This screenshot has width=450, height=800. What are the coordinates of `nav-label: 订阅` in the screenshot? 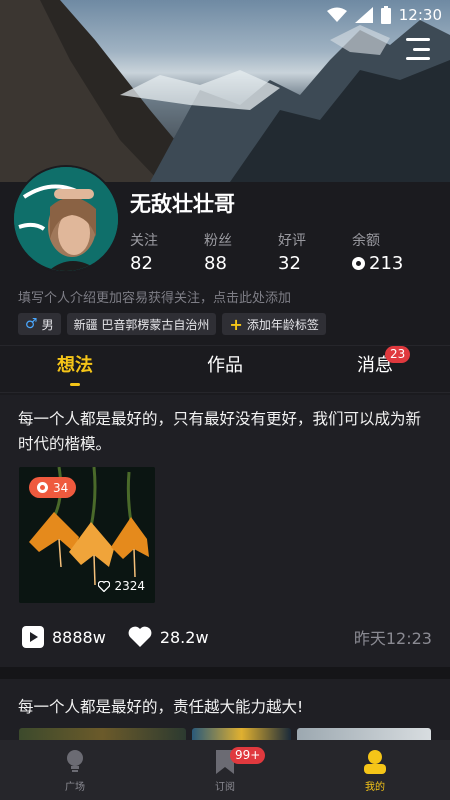 It's located at (225, 787).